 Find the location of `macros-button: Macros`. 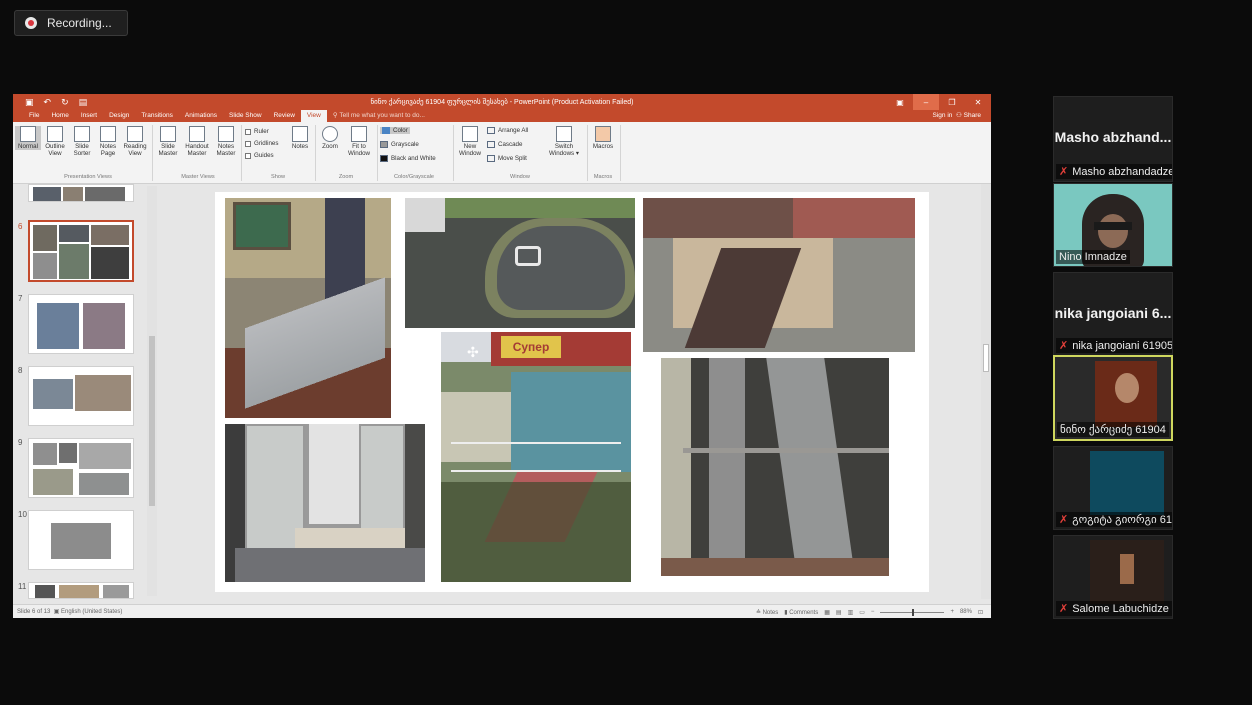

macros-button: Macros is located at coordinates (603, 138).